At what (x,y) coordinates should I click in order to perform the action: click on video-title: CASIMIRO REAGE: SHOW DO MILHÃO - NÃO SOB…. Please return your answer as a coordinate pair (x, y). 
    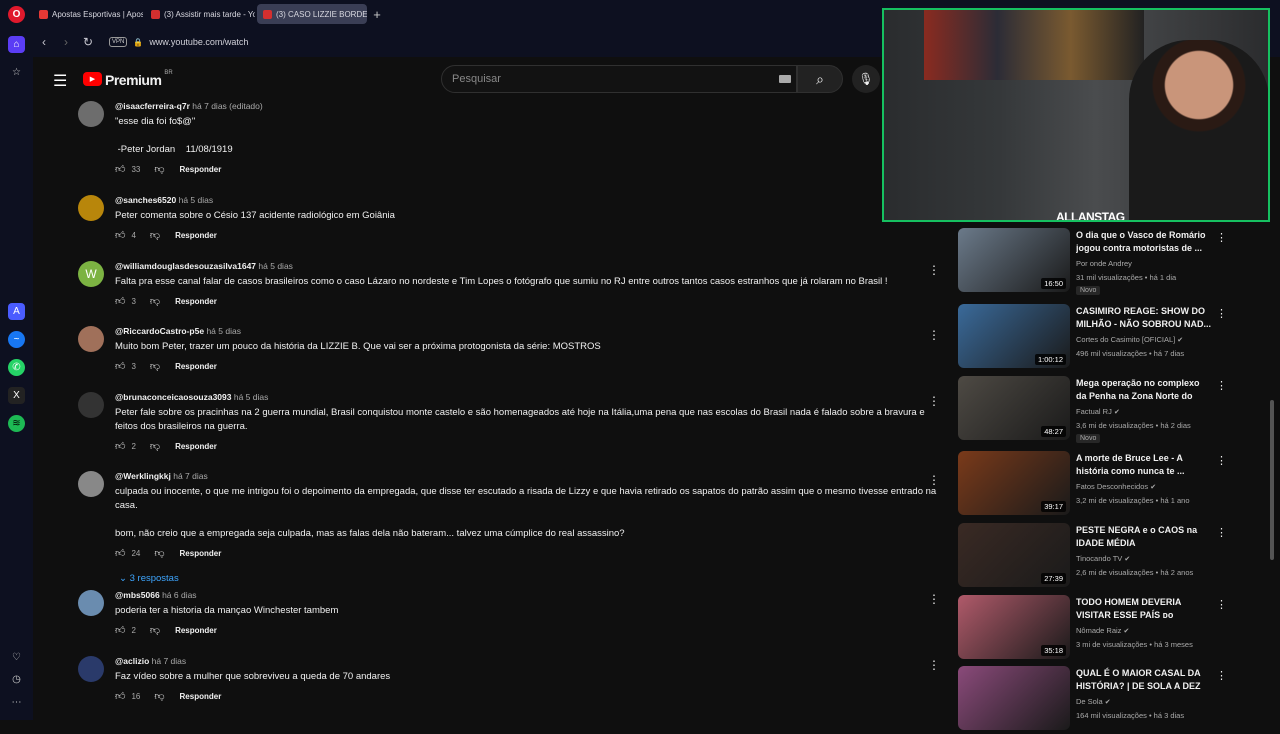
    Looking at the image, I should click on (1143, 318).